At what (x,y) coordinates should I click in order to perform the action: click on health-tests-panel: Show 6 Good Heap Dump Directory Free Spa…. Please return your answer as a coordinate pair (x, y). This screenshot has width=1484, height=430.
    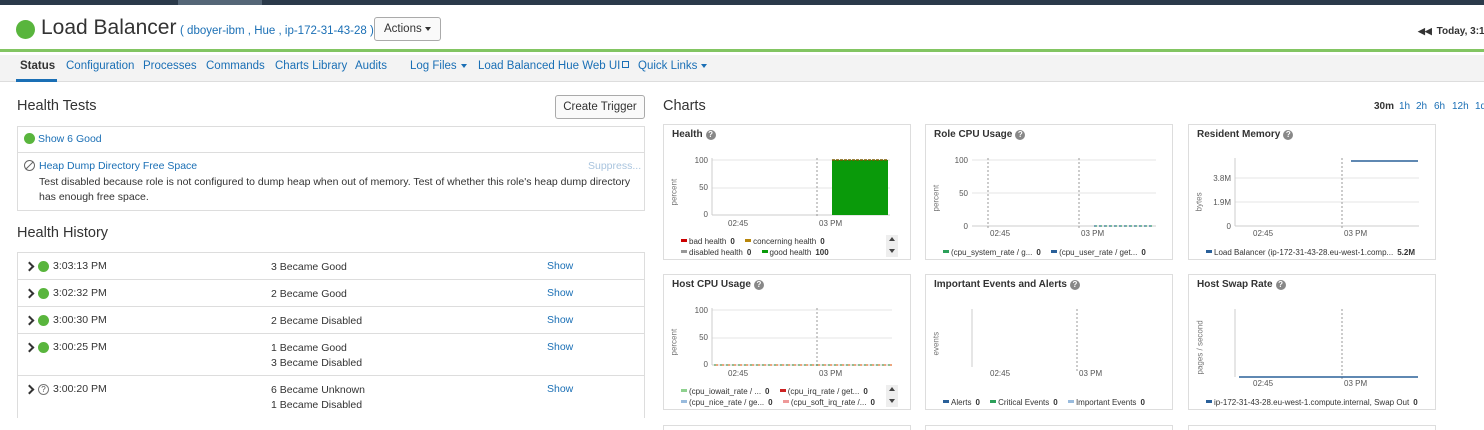
    Looking at the image, I should click on (331, 168).